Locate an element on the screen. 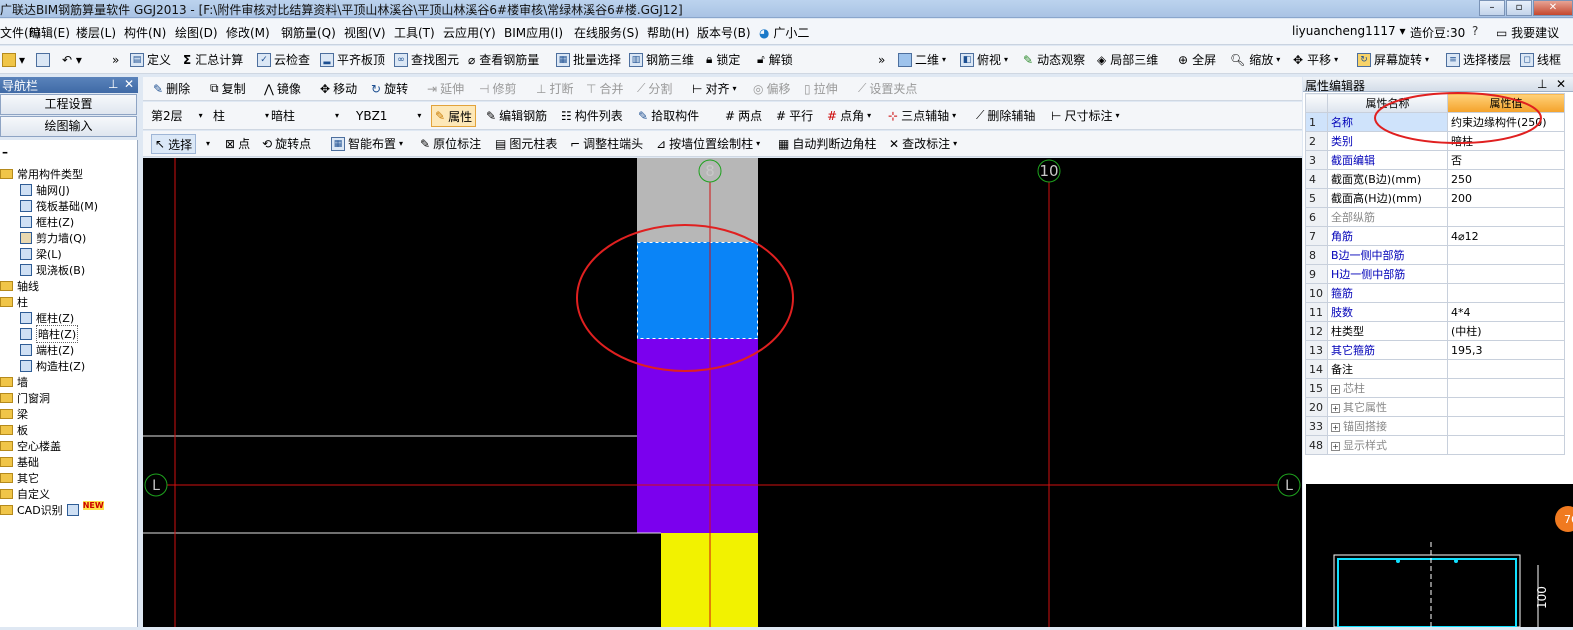 This screenshot has height=630, width=1573. split-button: ⟋ 分割 is located at coordinates (654, 88).